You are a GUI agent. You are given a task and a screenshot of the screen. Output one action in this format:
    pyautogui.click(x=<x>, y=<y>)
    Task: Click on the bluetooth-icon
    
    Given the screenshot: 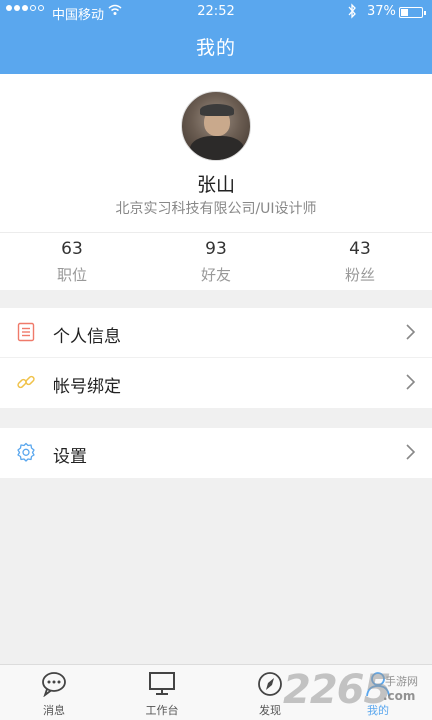 What is the action you would take?
    pyautogui.click(x=352, y=13)
    